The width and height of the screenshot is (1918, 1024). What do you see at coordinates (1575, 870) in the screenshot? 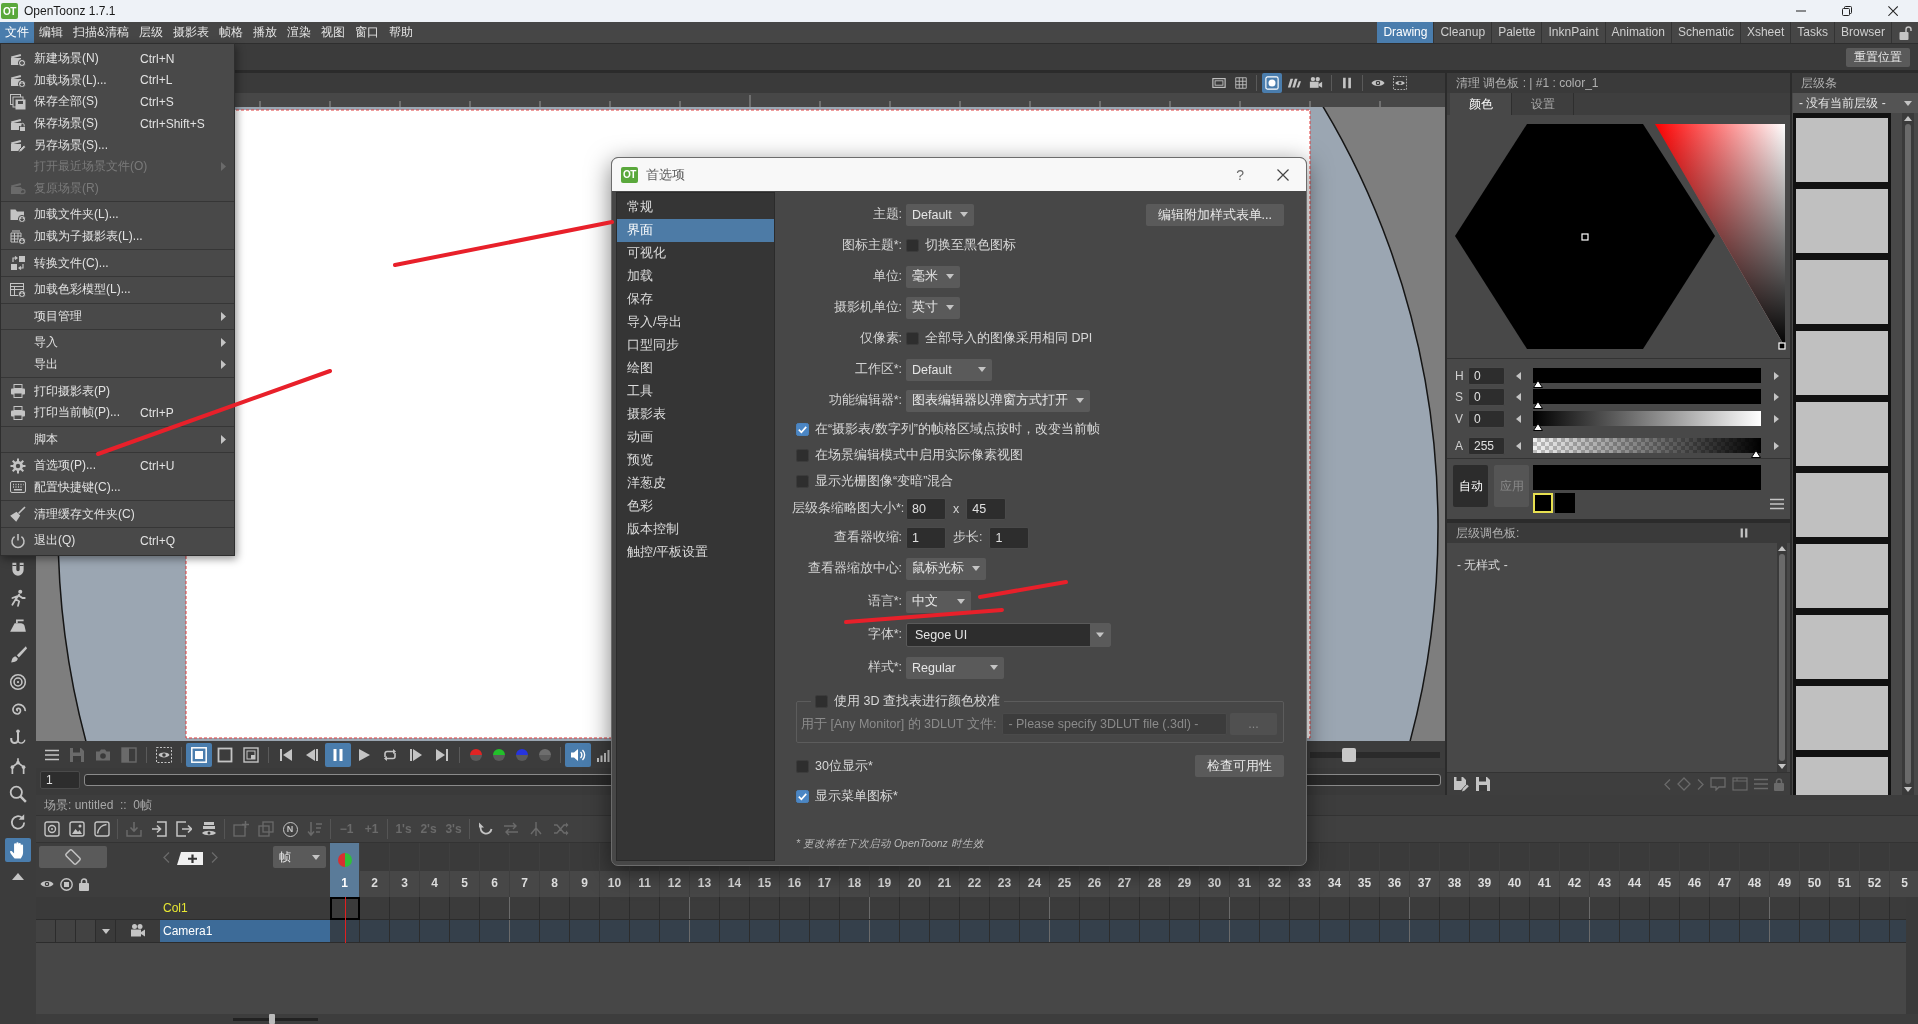
I see `frame-column-header: 42` at bounding box center [1575, 870].